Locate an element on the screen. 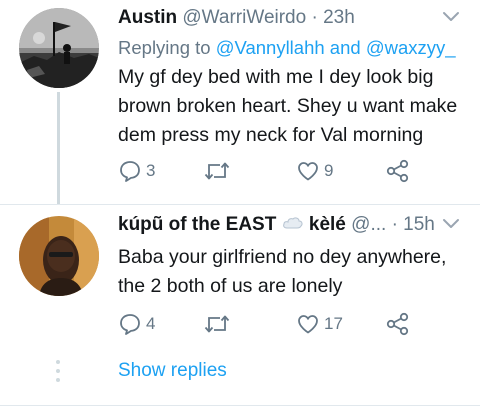 The height and width of the screenshot is (416, 480). reply-button: 3 is located at coordinates (136, 171).